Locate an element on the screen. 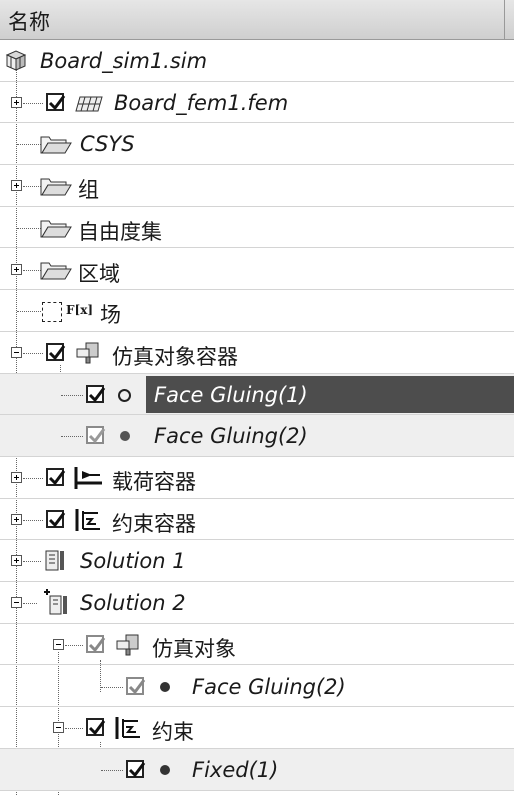 The width and height of the screenshot is (514, 795). name-column-header: 名称 is located at coordinates (29, 21).